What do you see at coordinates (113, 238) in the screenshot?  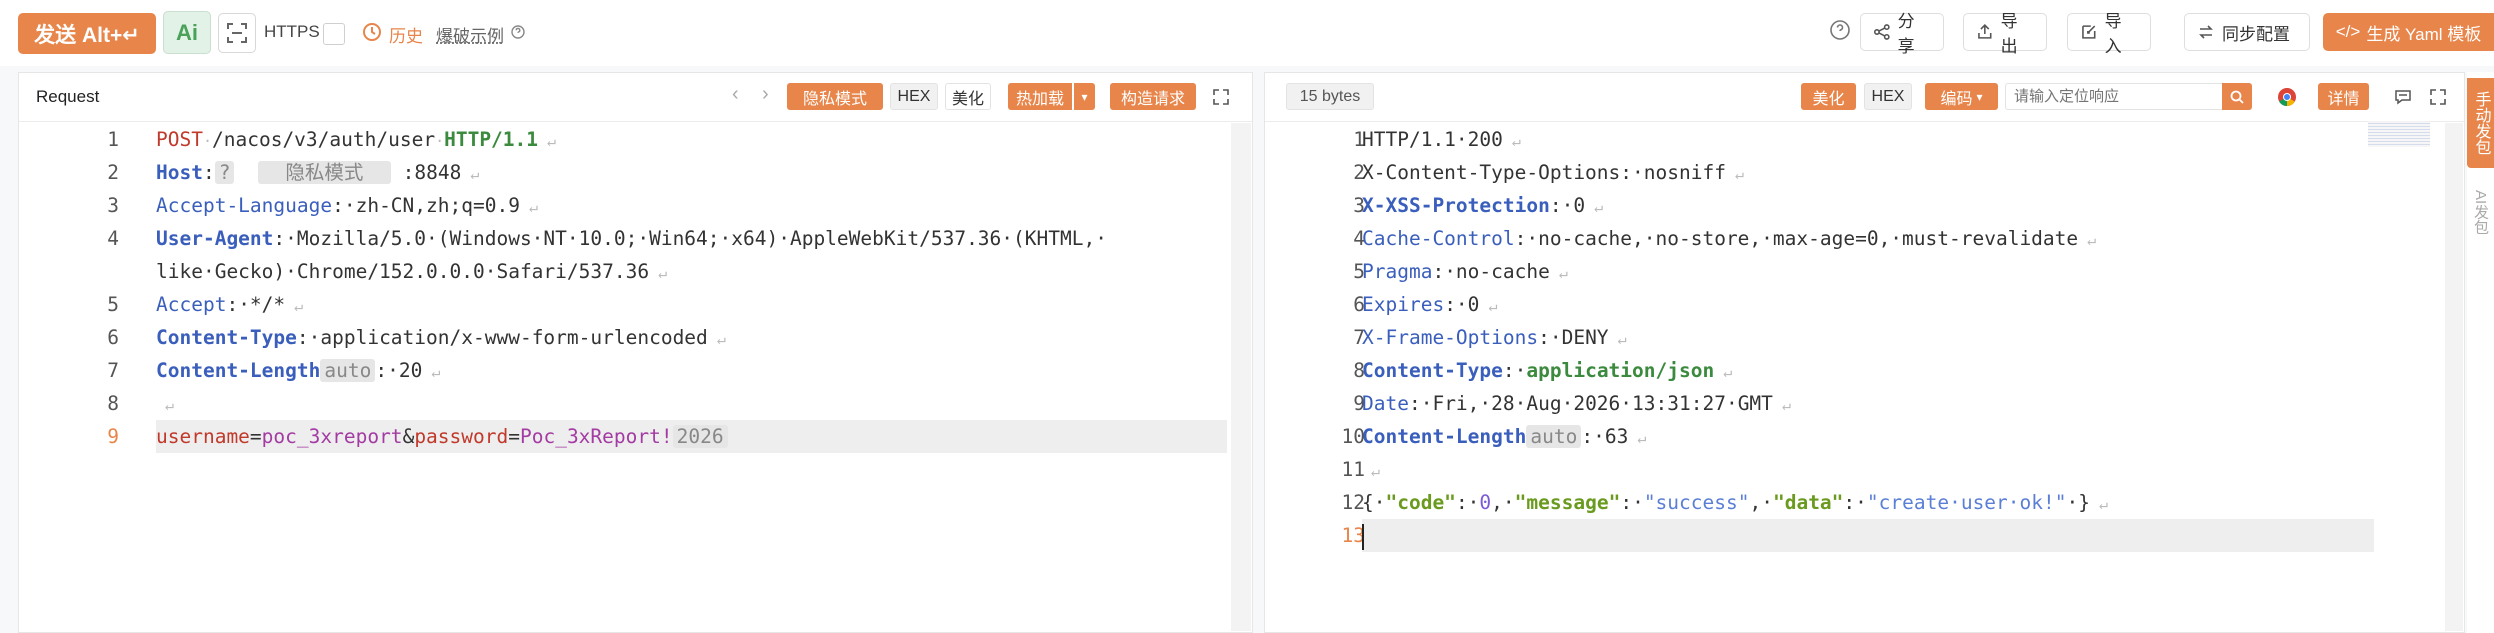 I see `line-number: 4` at bounding box center [113, 238].